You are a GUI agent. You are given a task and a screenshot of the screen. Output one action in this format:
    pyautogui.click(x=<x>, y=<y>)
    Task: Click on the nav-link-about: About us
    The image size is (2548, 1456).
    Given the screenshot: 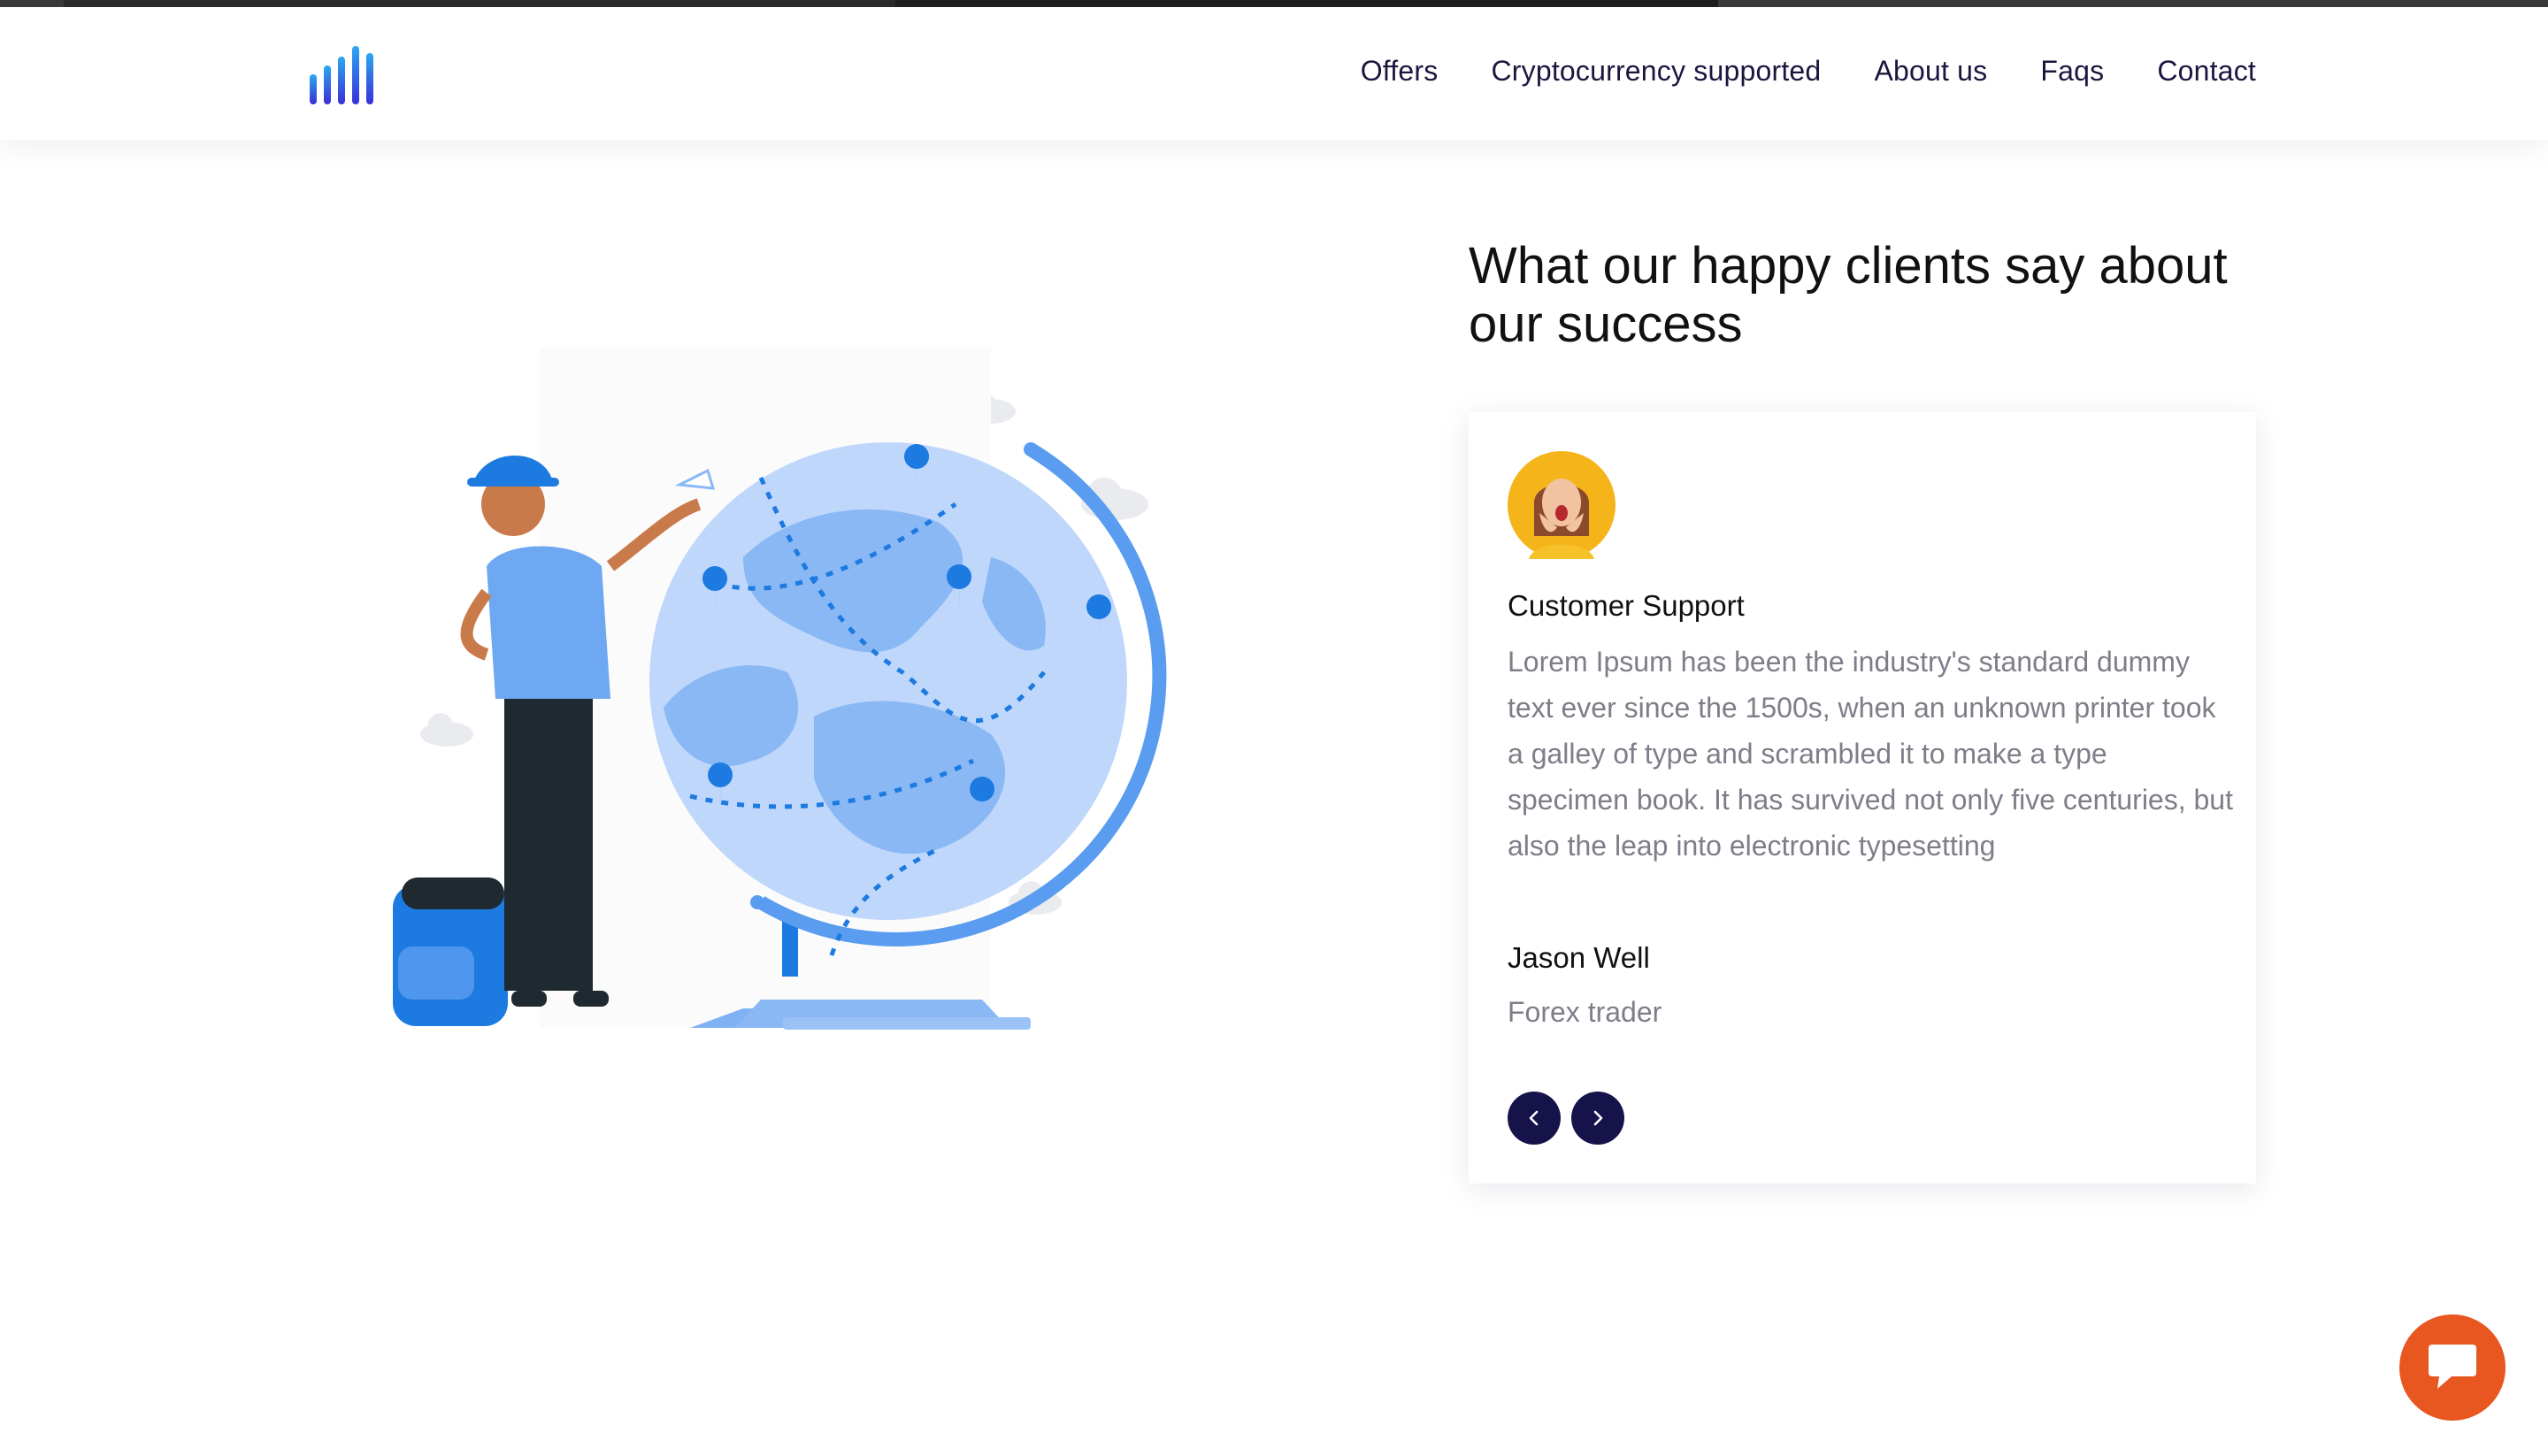 What is the action you would take?
    pyautogui.click(x=1930, y=71)
    